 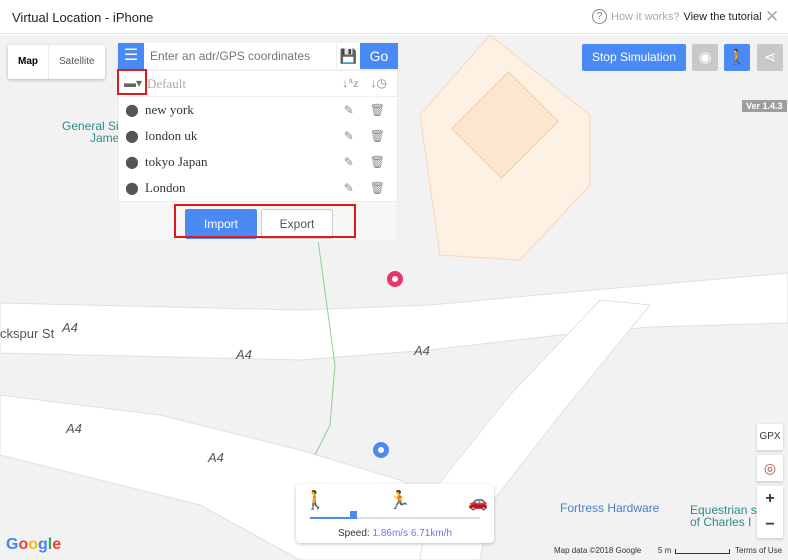 I want to click on zoom-out-button: −, so click(x=770, y=525).